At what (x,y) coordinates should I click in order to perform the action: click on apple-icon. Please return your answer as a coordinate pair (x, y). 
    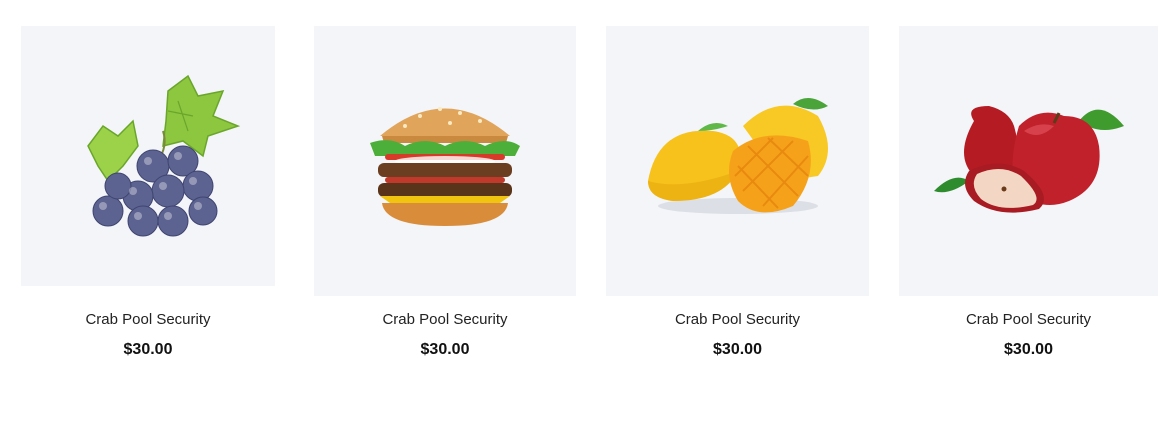
    Looking at the image, I should click on (1028, 159).